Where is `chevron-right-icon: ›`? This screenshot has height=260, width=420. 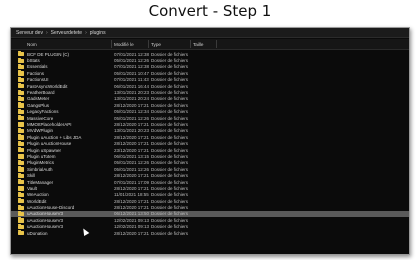
chevron-right-icon: › is located at coordinates (86, 32).